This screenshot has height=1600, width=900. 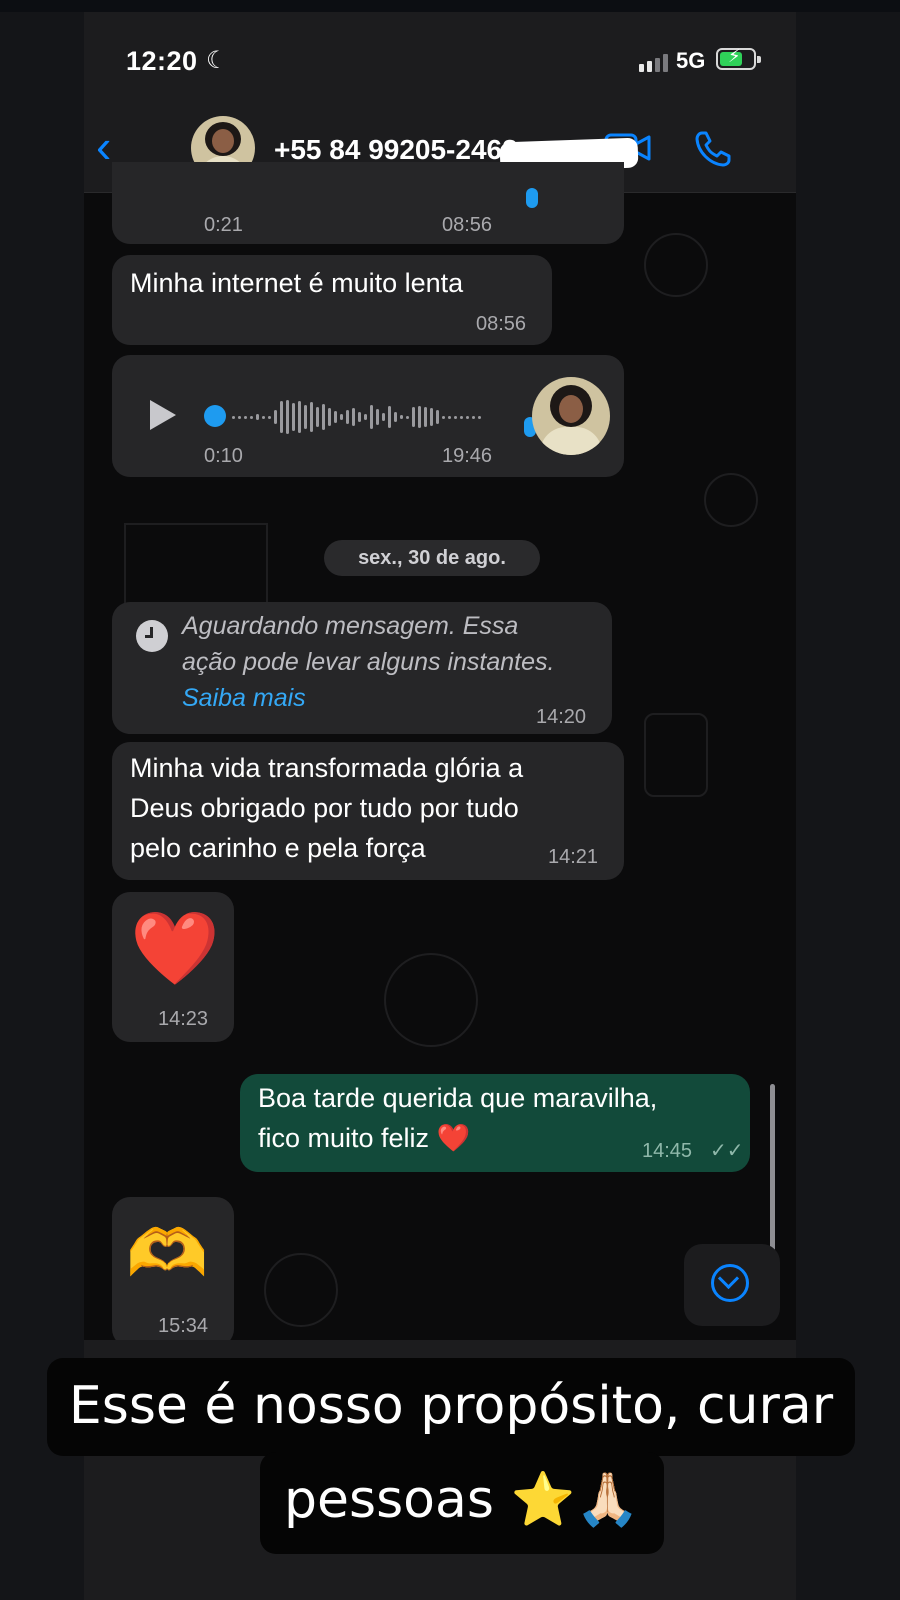 What do you see at coordinates (561, 717) in the screenshot?
I see `message-time: 14:20` at bounding box center [561, 717].